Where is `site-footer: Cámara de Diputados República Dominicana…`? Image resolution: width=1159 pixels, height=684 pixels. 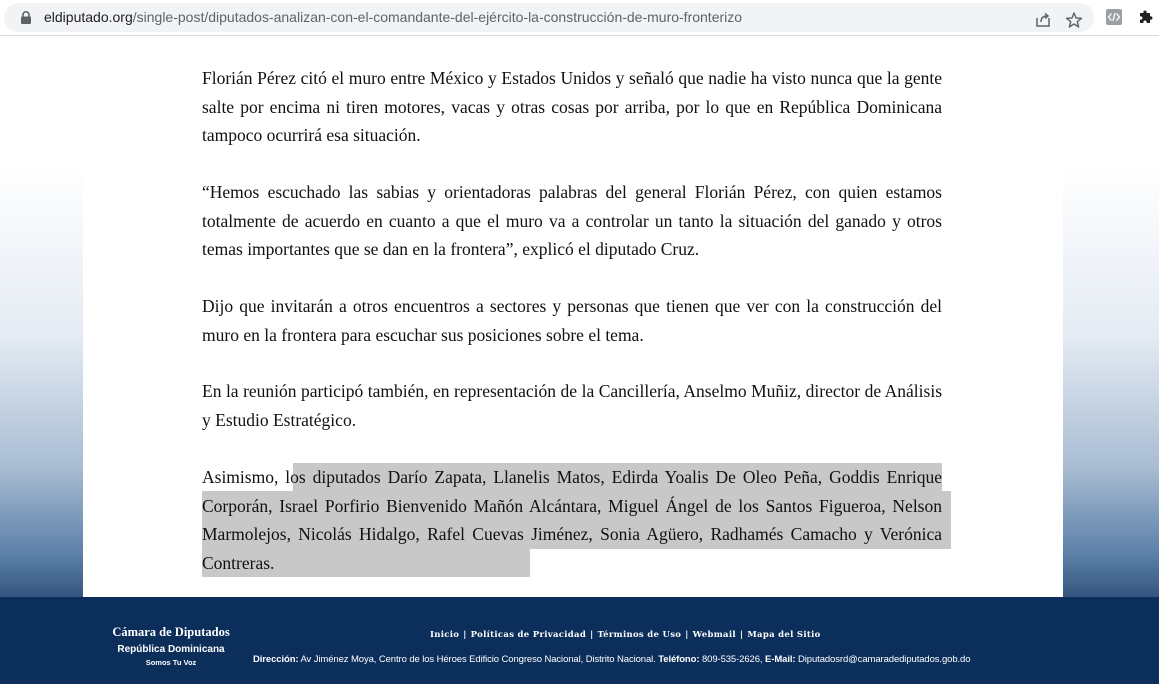 site-footer: Cámara de Diputados República Dominicana… is located at coordinates (579, 640).